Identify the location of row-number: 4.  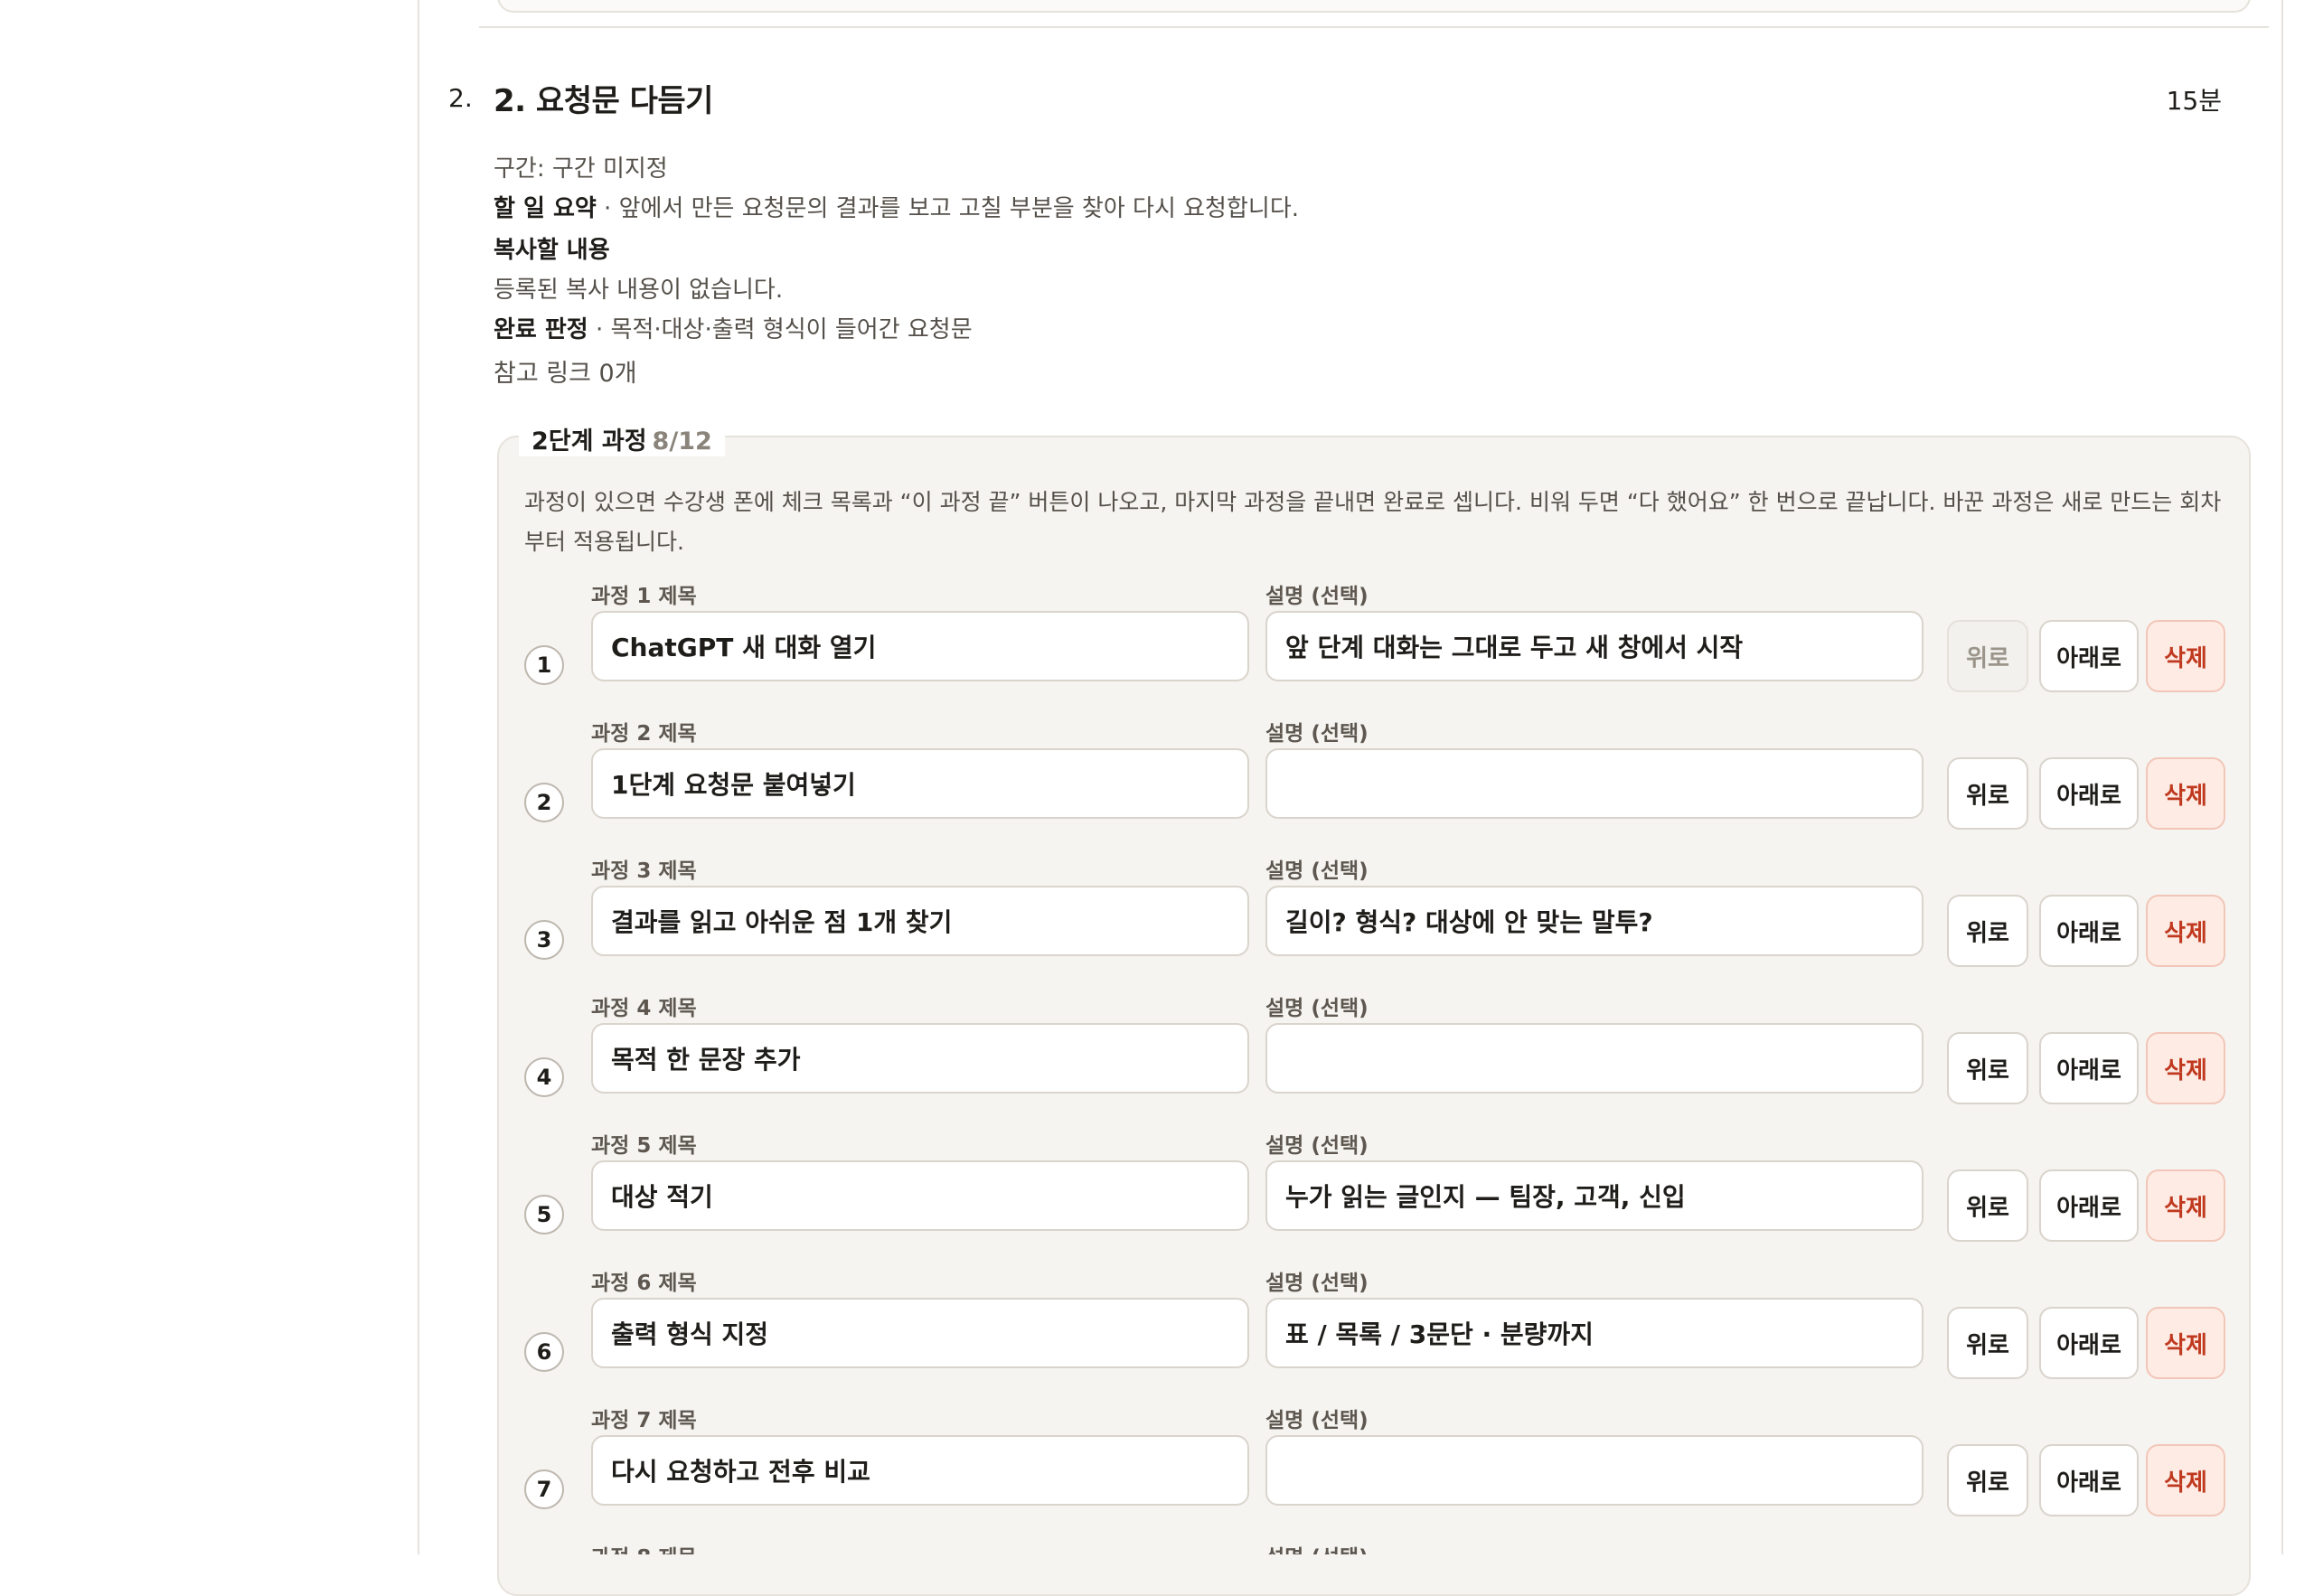
(544, 1077).